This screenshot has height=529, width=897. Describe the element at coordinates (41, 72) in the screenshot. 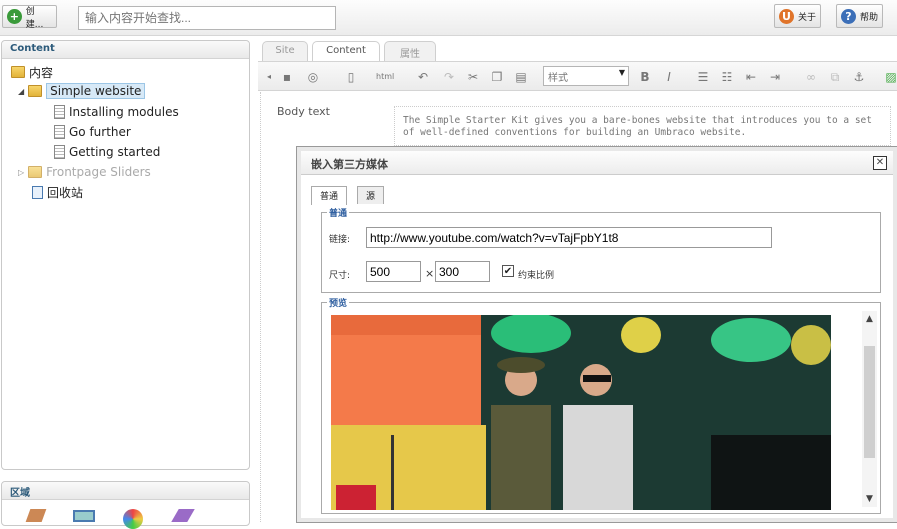

I see `tree-root-label: 内容` at that location.